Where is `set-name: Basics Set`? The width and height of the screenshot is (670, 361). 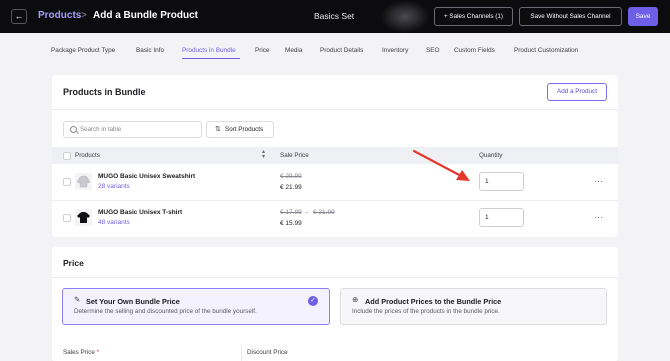
set-name: Basics Set is located at coordinates (334, 16).